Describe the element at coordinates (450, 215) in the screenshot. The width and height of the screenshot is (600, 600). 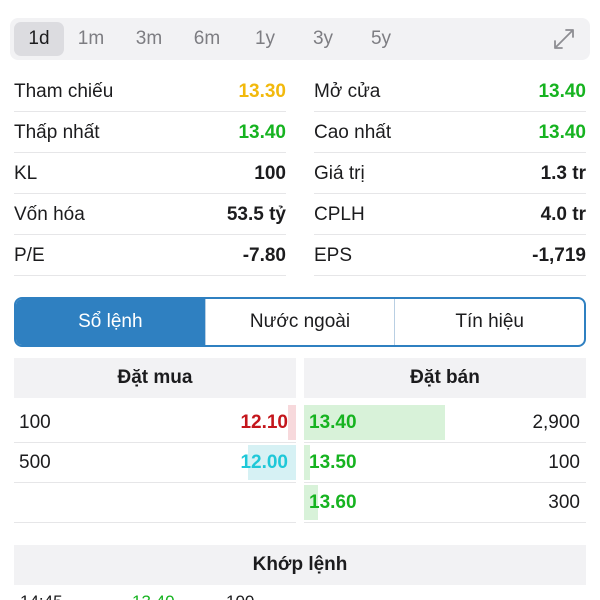
I see `stat-shares-outstanding: CPLH 4.0 tr` at that location.